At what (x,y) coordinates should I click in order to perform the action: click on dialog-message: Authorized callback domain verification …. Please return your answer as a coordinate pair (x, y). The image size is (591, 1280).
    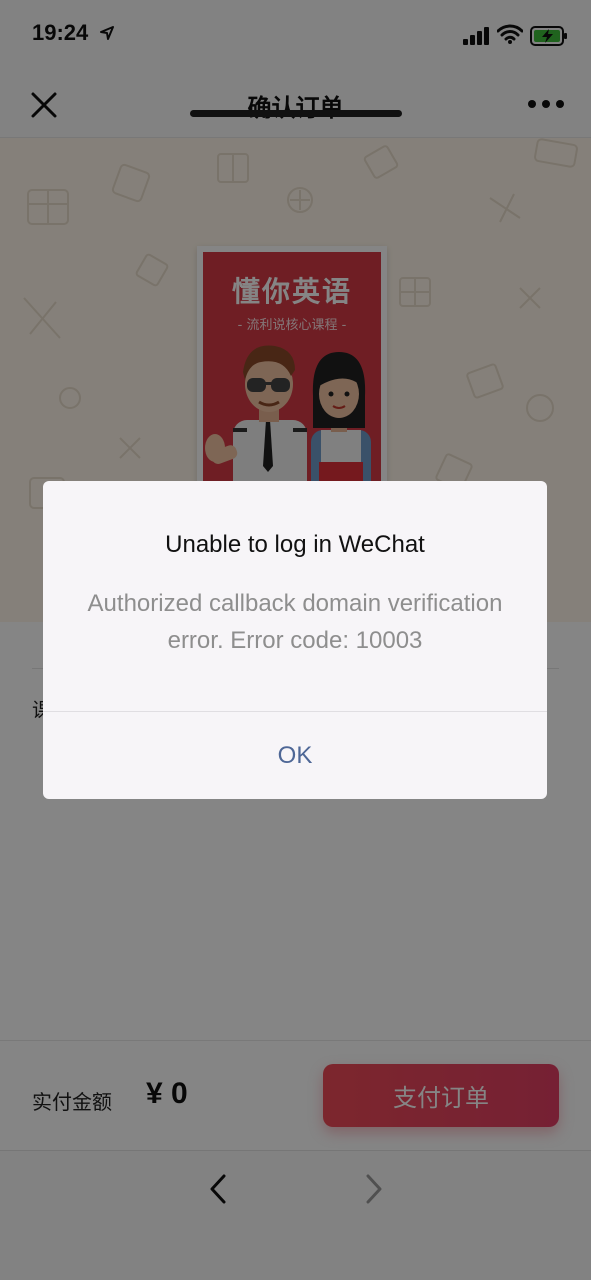
    Looking at the image, I should click on (295, 622).